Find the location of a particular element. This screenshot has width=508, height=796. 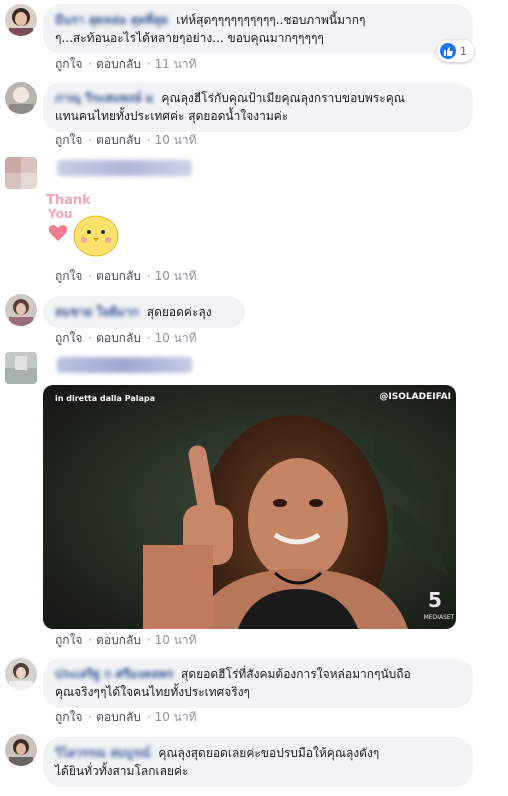

comment-text-line: เท่ห์สุดๆๆๆๆๆๆๆๆๆๆ..ชอบภาพนี้มากๆ is located at coordinates (271, 20).